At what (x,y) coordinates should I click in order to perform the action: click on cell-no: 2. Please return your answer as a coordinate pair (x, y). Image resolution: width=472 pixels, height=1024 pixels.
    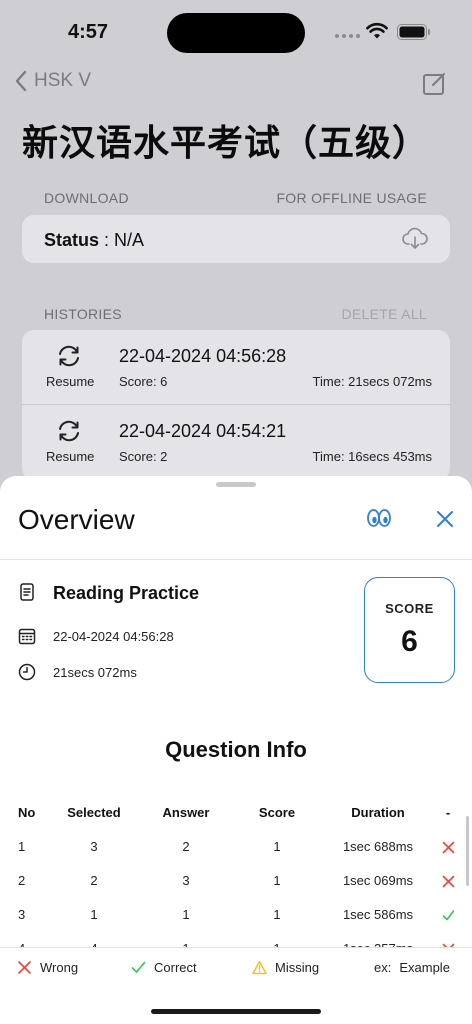
    Looking at the image, I should click on (22, 880).